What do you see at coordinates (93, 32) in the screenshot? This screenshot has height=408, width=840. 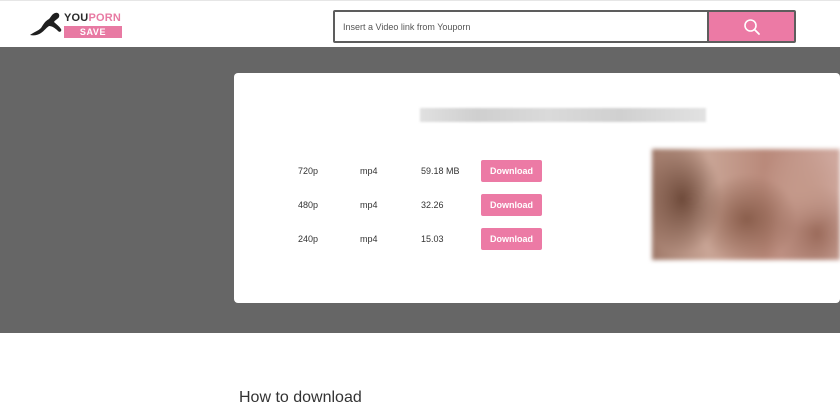 I see `logo-word-save: SAVE` at bounding box center [93, 32].